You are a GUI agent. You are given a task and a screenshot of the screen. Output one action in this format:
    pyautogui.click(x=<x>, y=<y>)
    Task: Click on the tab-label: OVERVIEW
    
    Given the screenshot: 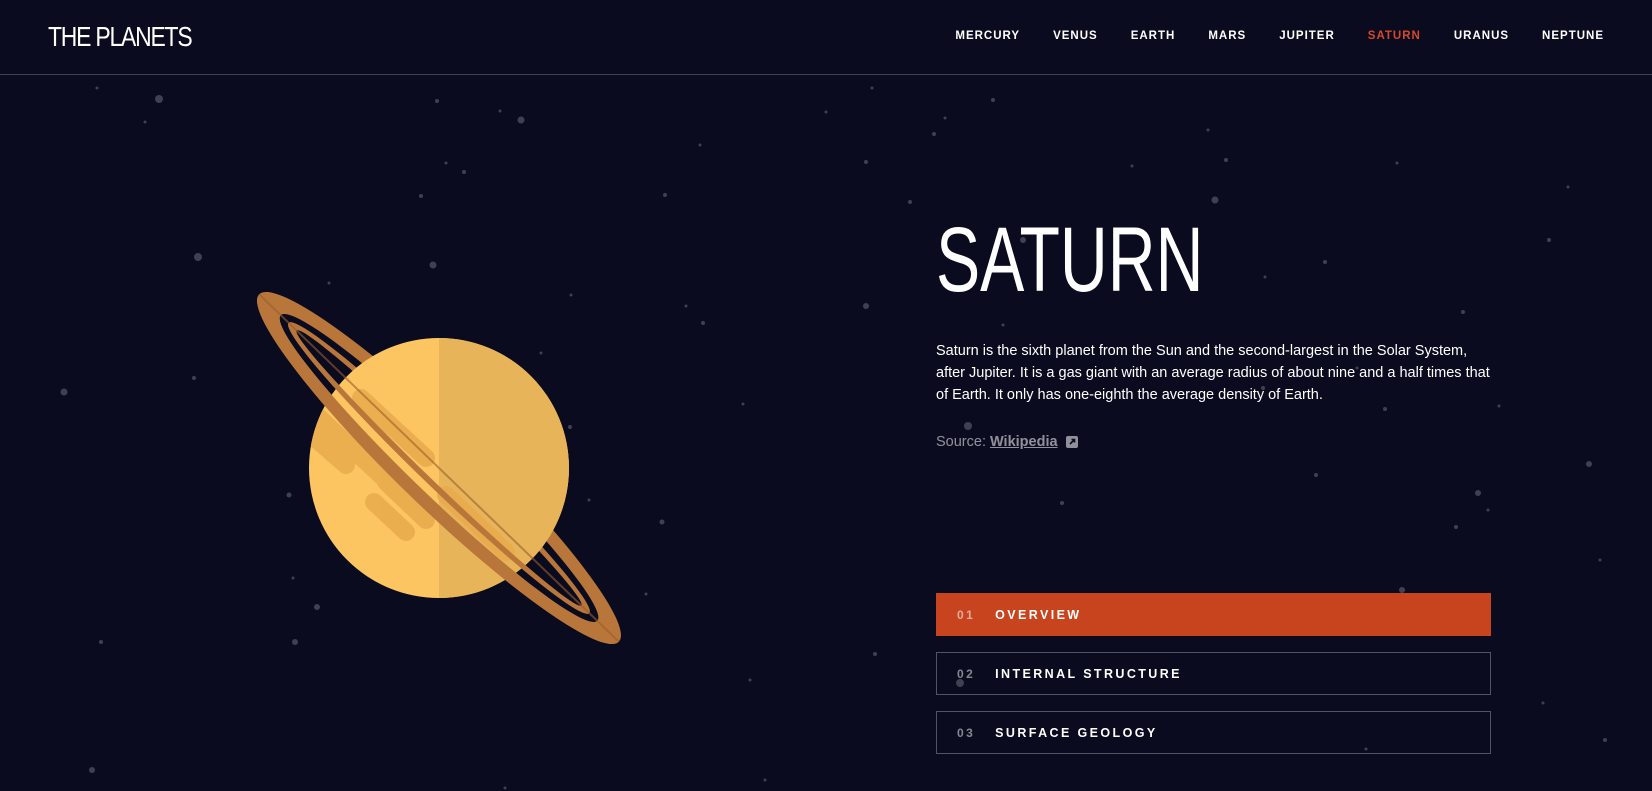 What is the action you would take?
    pyautogui.click(x=1038, y=614)
    